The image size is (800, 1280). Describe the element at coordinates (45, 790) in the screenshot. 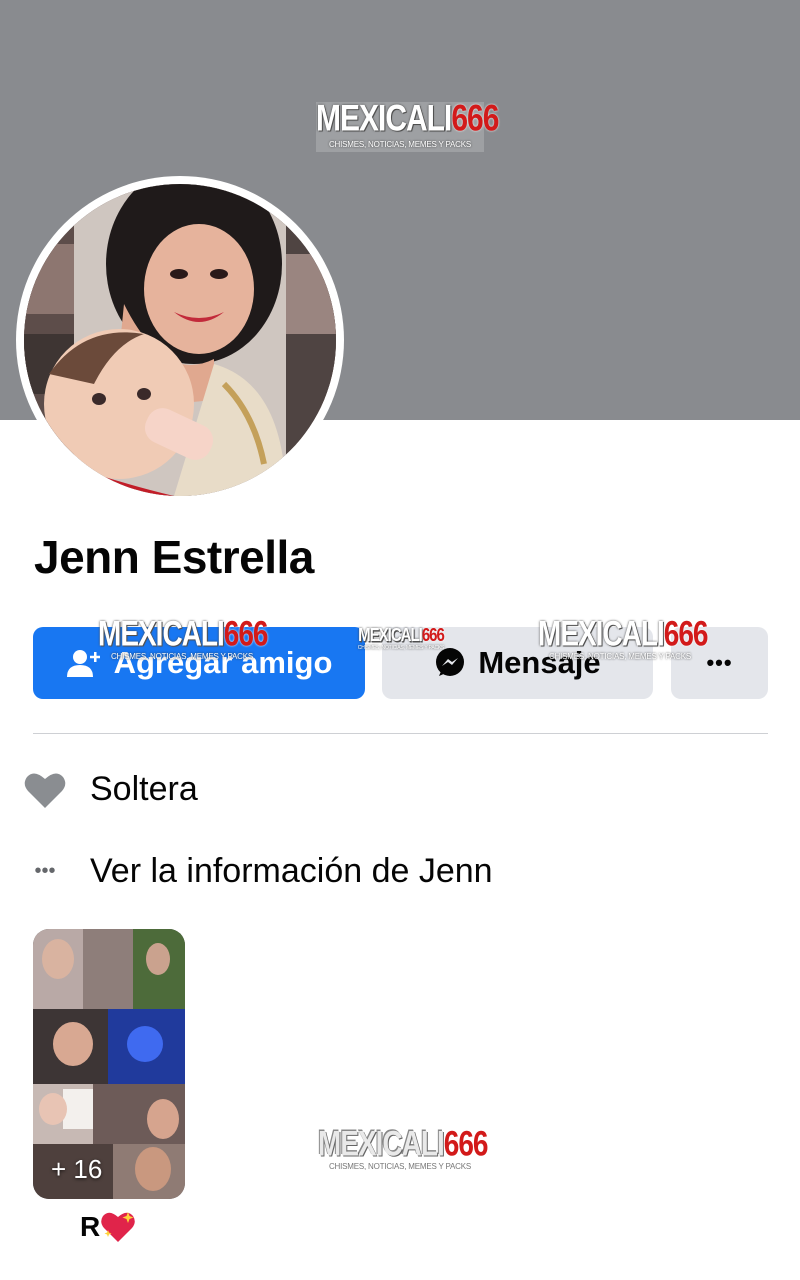

I see `heart-icon` at that location.